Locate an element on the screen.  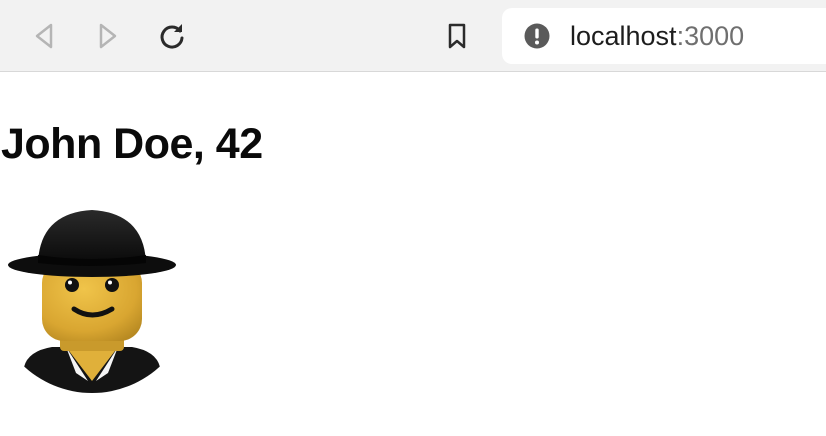
reload-button is located at coordinates (172, 36).